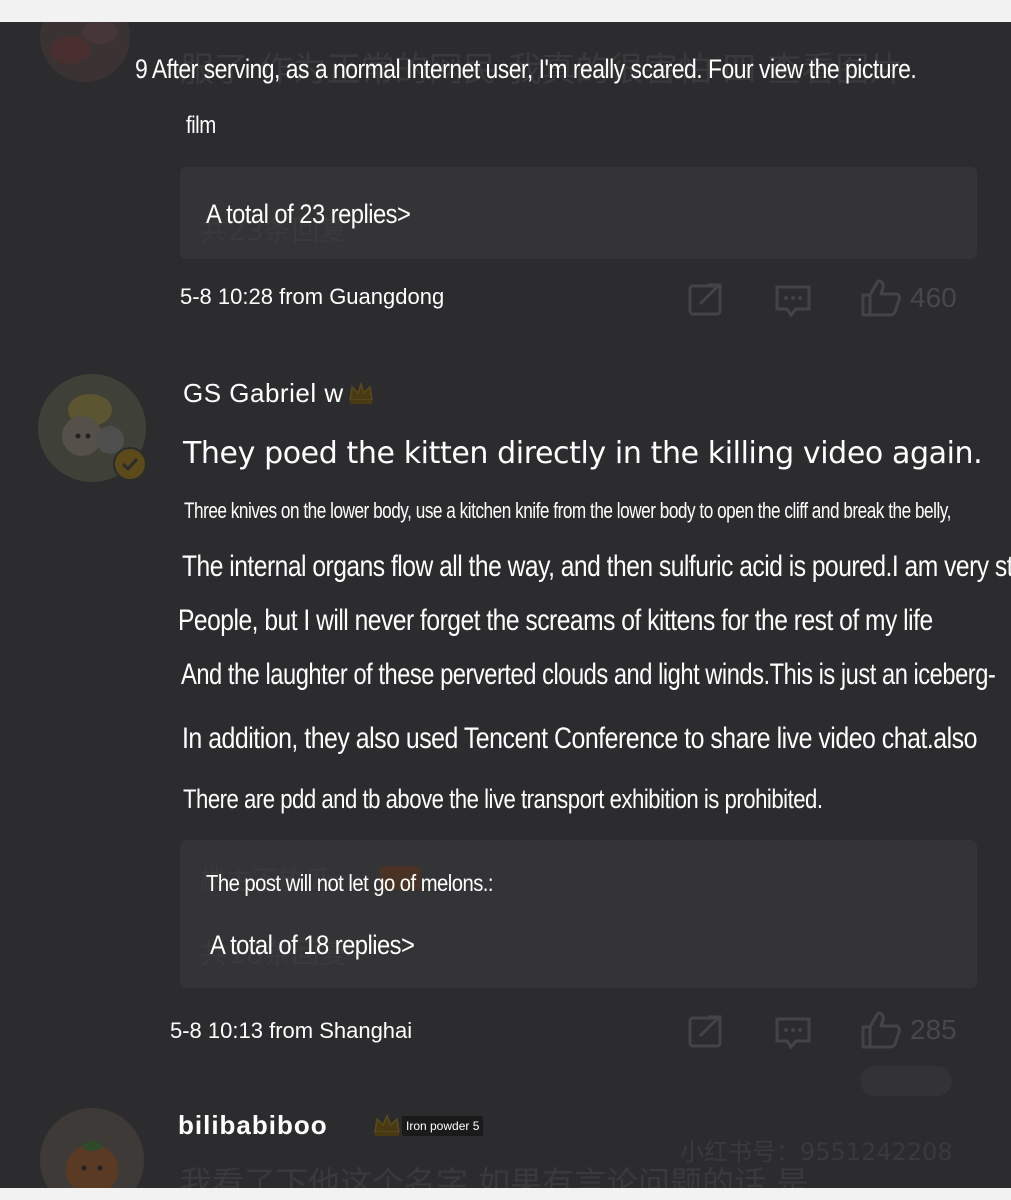 This screenshot has height=1200, width=1011. I want to click on username: GS Gabriel w, so click(263, 393).